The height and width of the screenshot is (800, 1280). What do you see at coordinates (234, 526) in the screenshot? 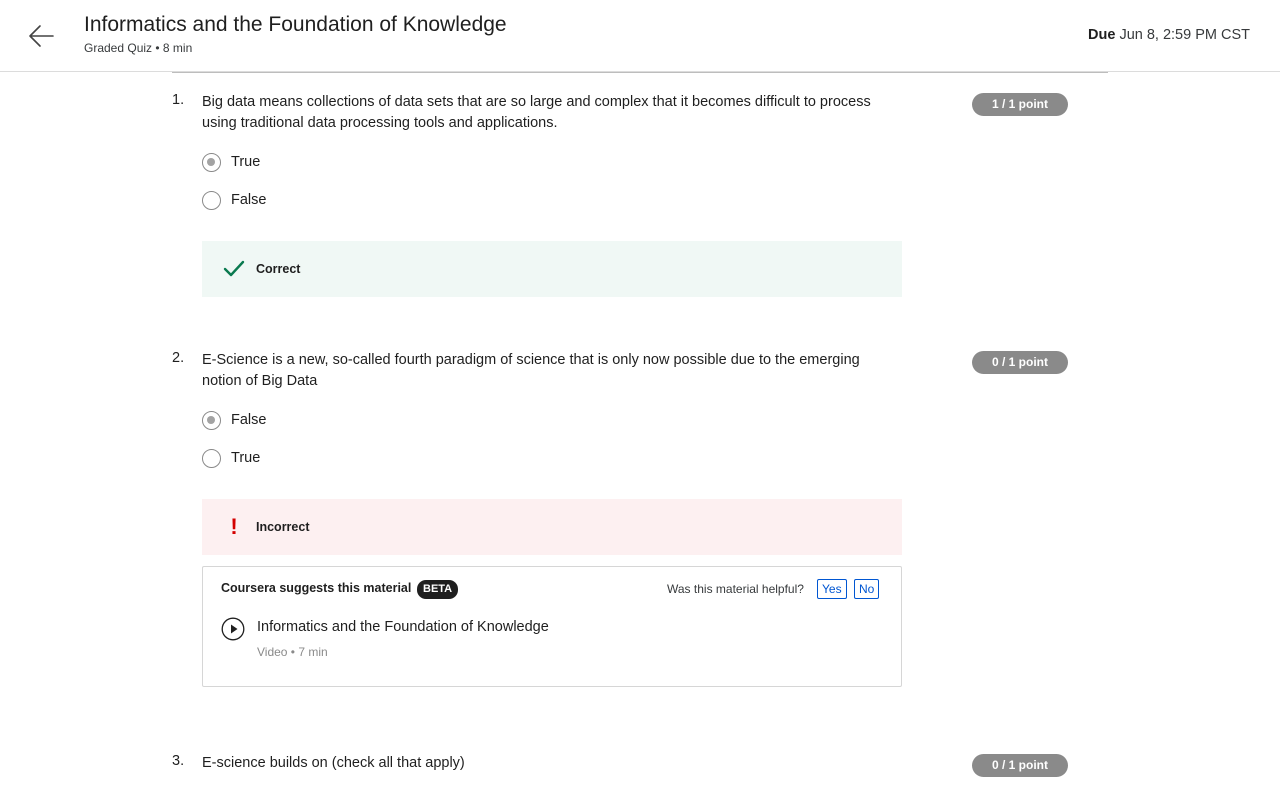
I see `exclamation-icon: !` at bounding box center [234, 526].